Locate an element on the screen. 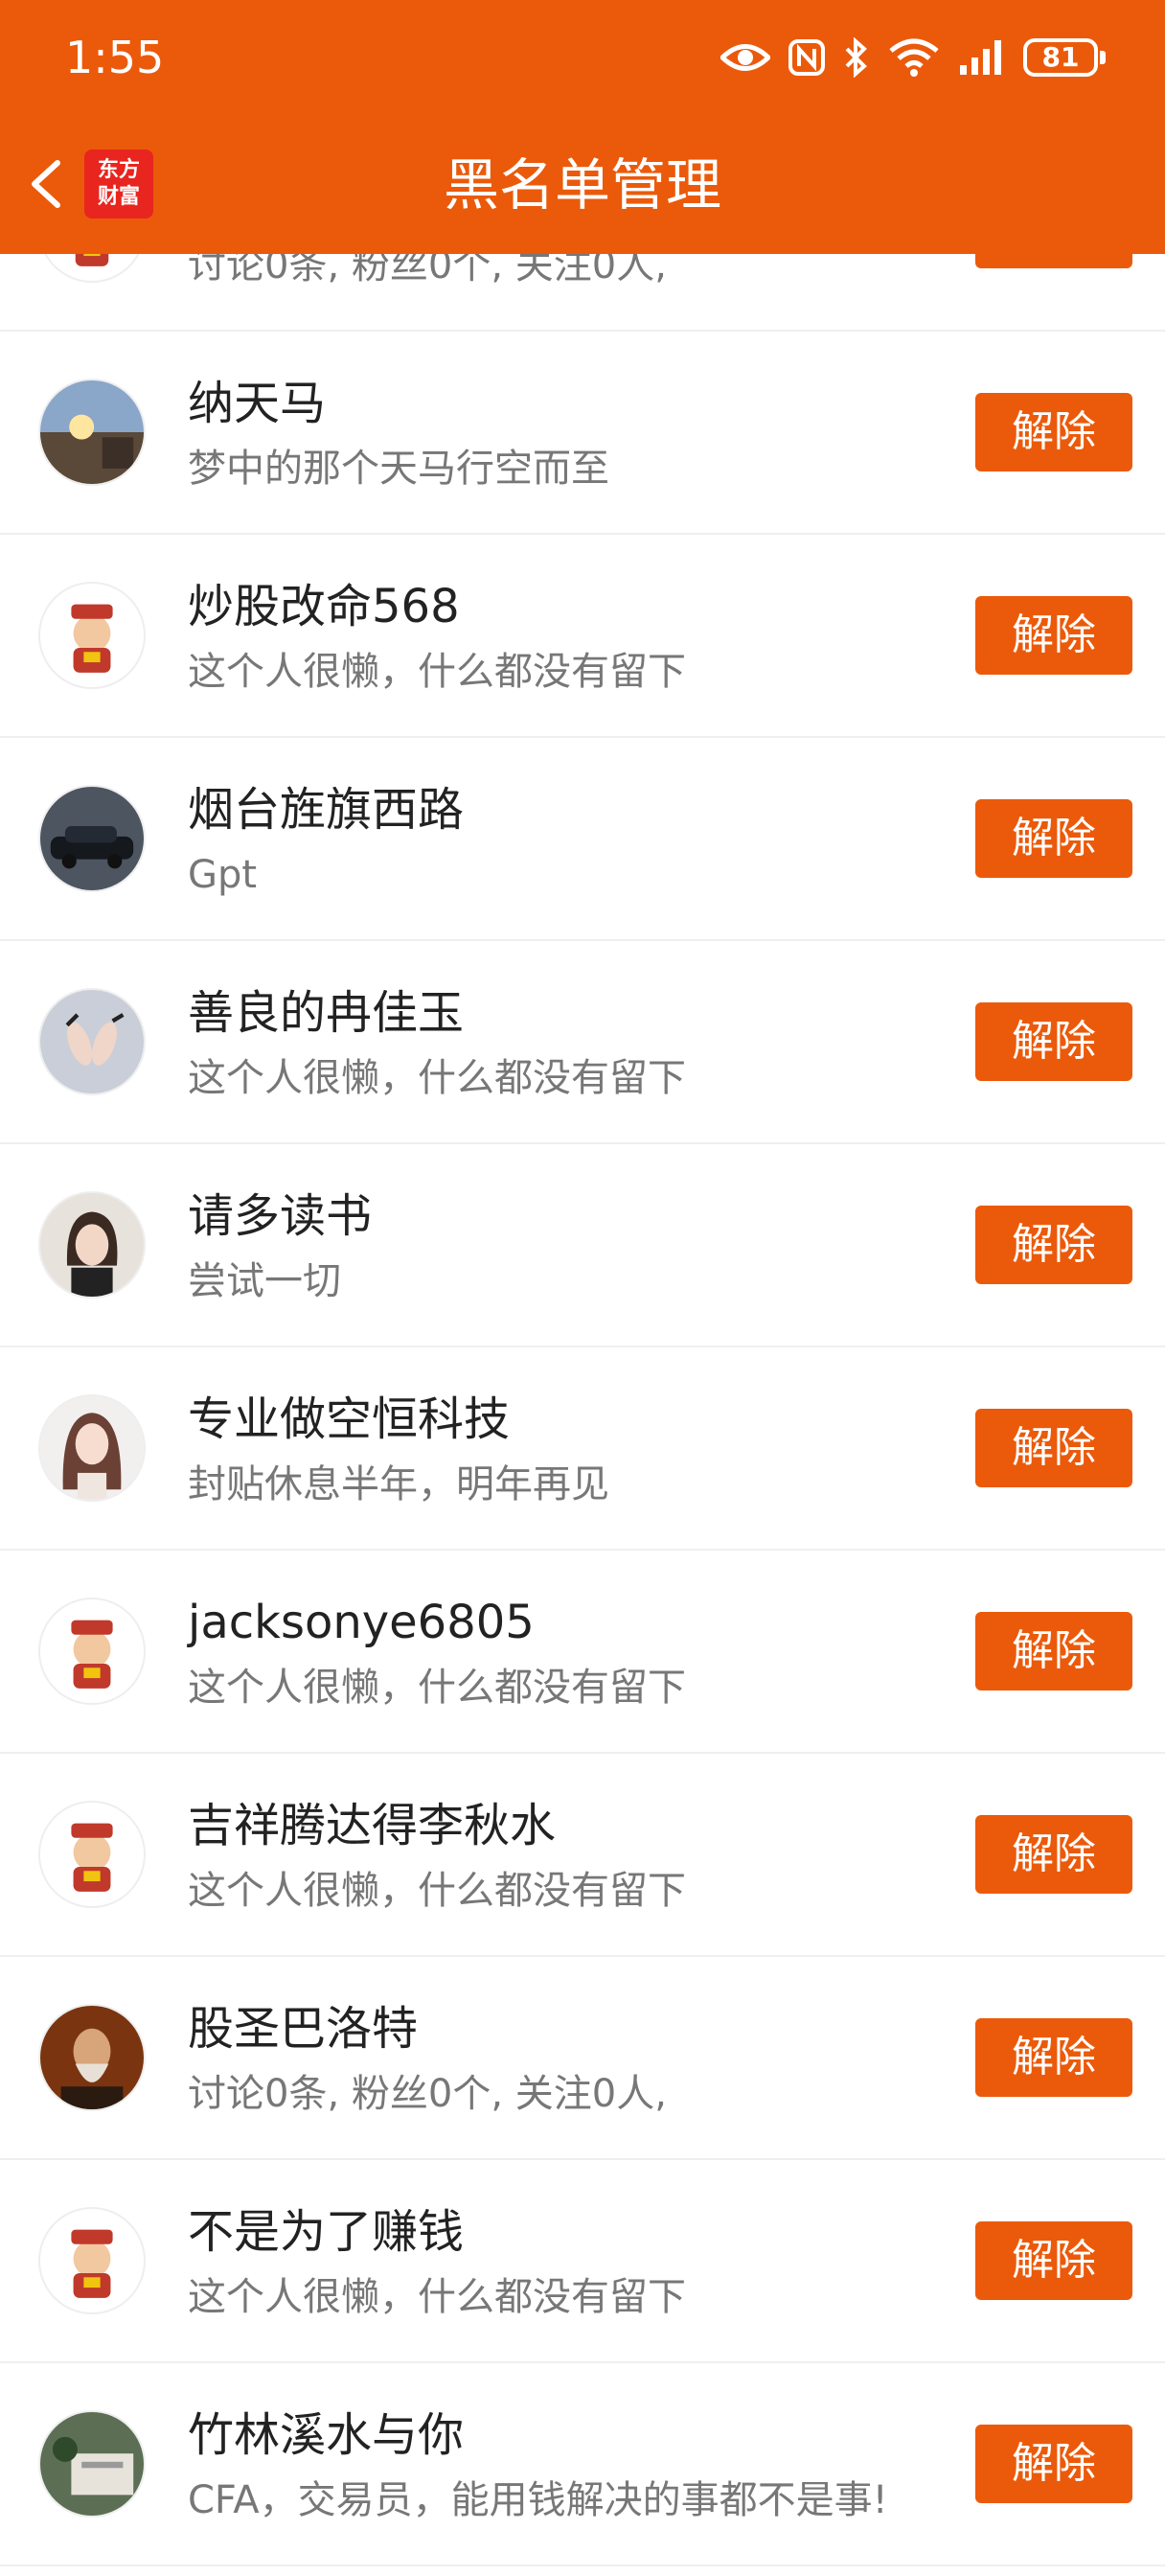 Image resolution: width=1165 pixels, height=2576 pixels. car-photo-avatar-icon is located at coordinates (92, 838).